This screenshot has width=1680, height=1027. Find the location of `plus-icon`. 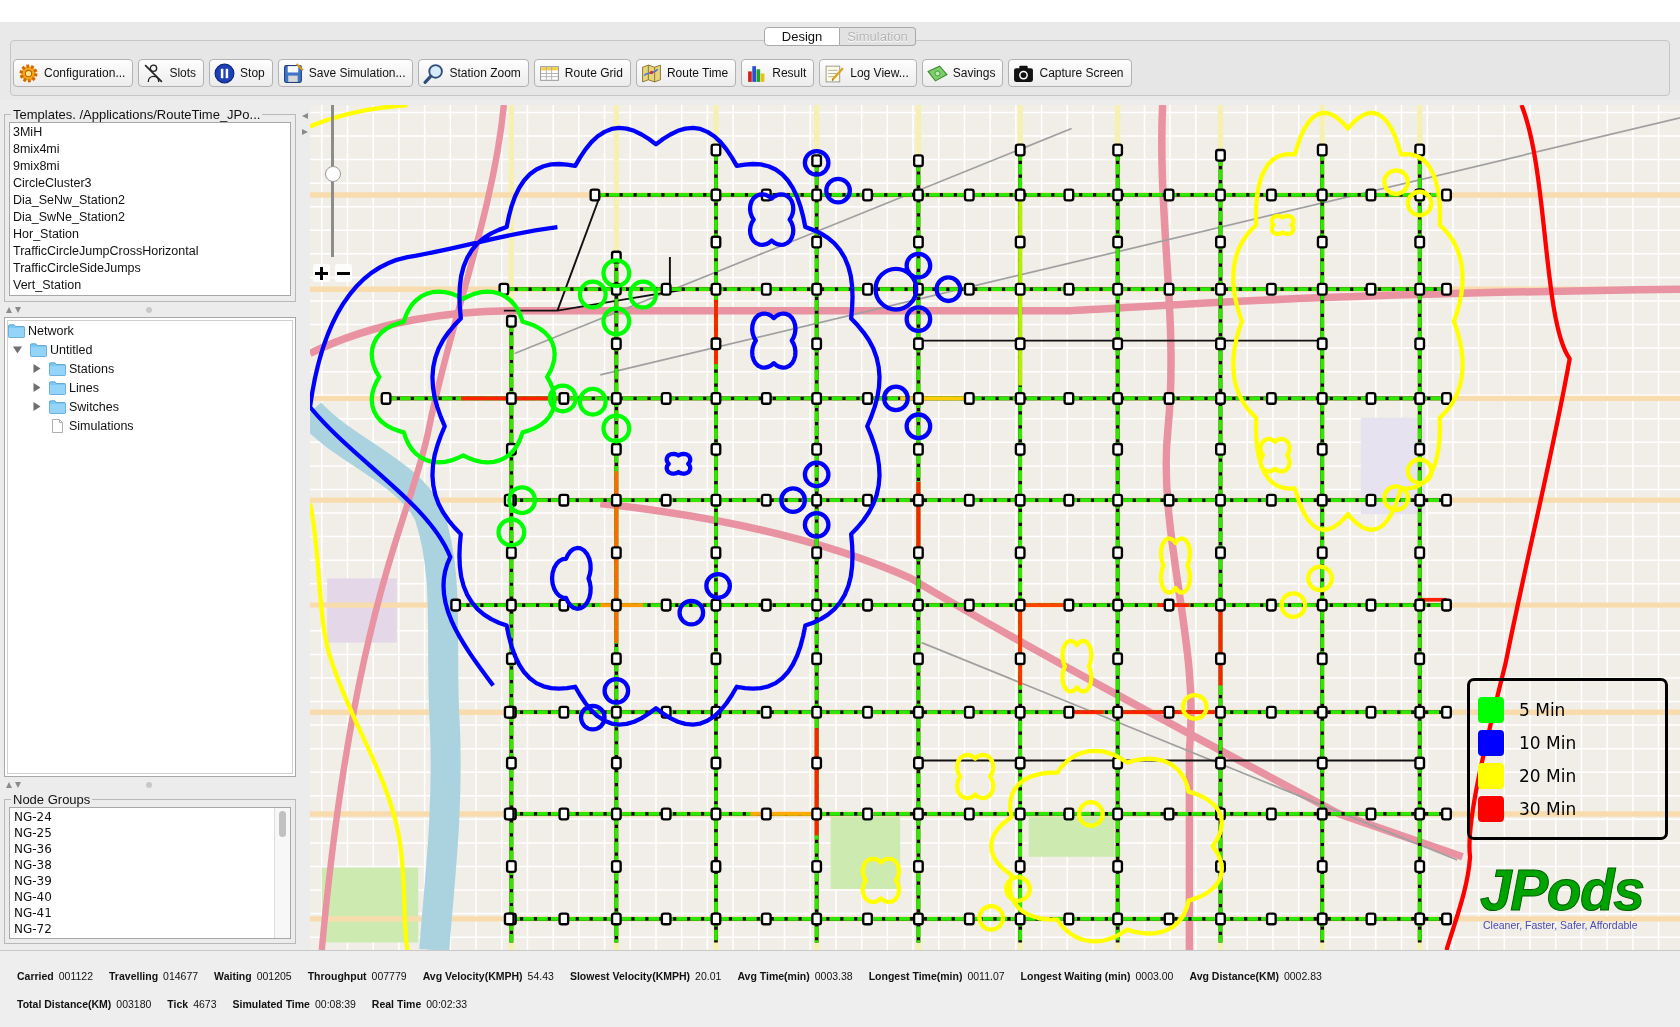

plus-icon is located at coordinates (321, 273).